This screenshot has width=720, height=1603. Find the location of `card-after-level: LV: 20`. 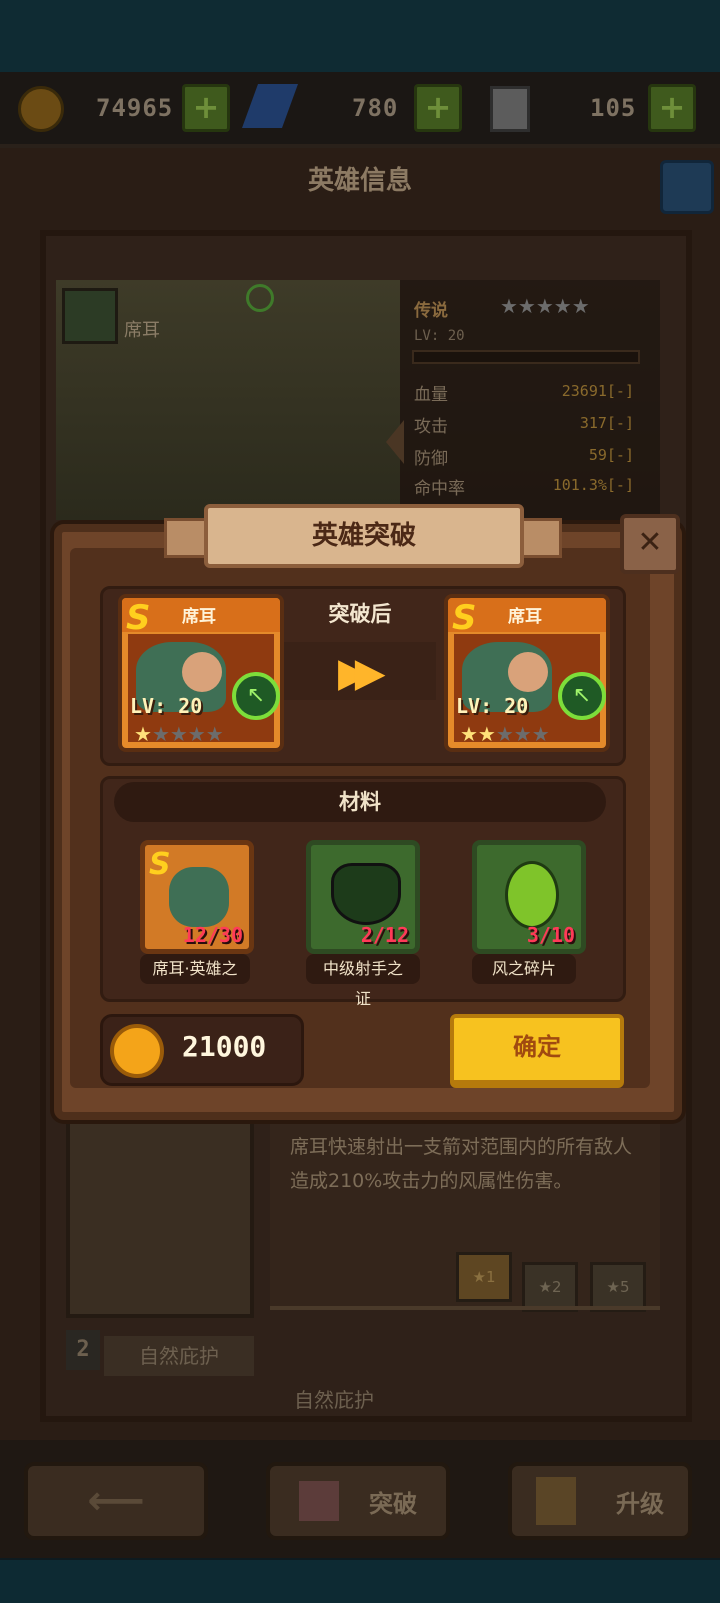

card-after-level: LV: 20 is located at coordinates (492, 706).